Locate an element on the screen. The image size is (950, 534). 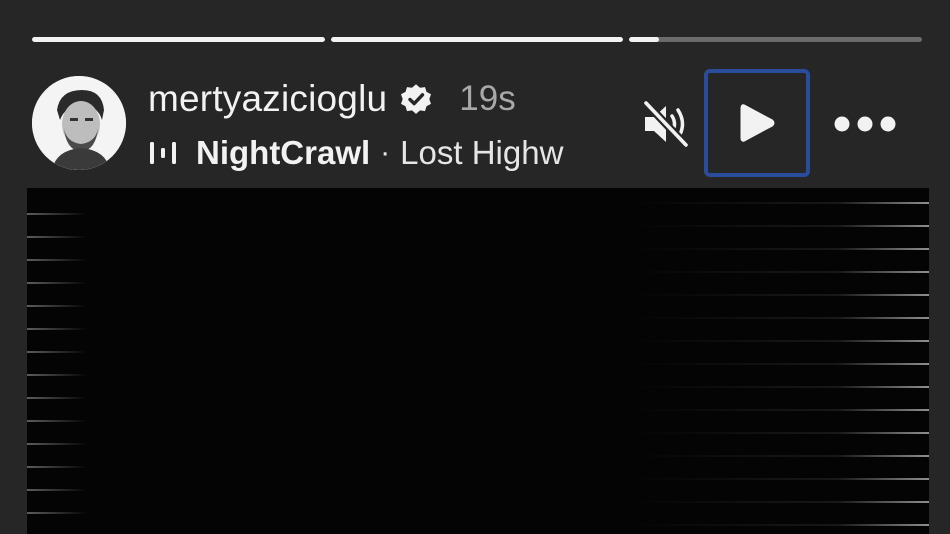
username: mertyazicioglu is located at coordinates (267, 99).